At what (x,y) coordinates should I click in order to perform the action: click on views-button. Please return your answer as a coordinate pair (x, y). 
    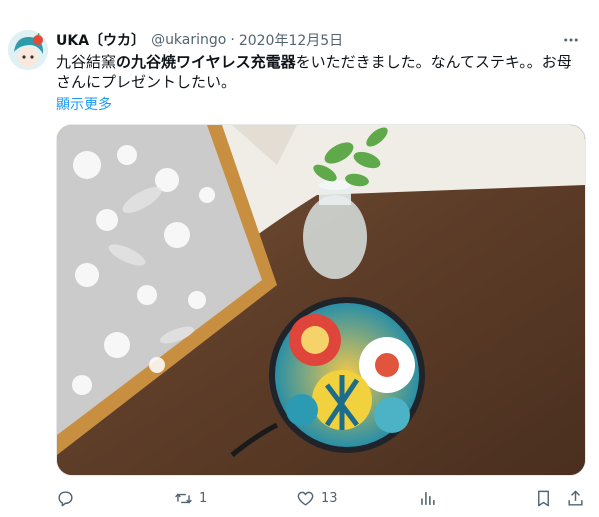
    Looking at the image, I should click on (430, 498).